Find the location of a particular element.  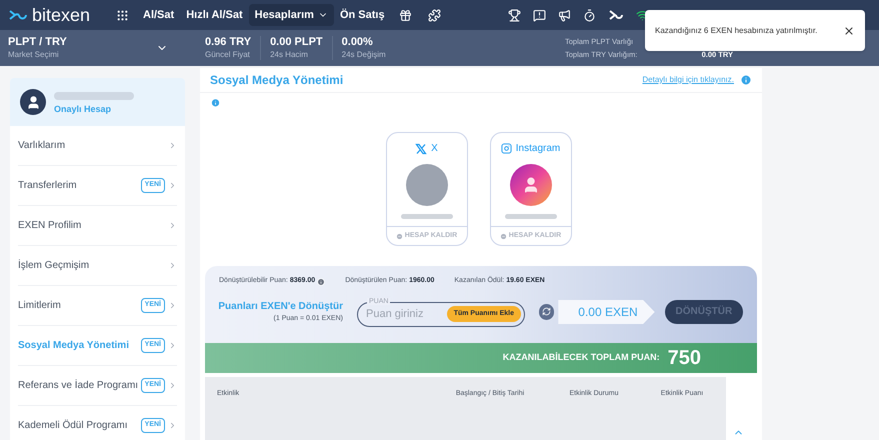

sidebar-item: İşlem Geçmişim is located at coordinates (97, 266).